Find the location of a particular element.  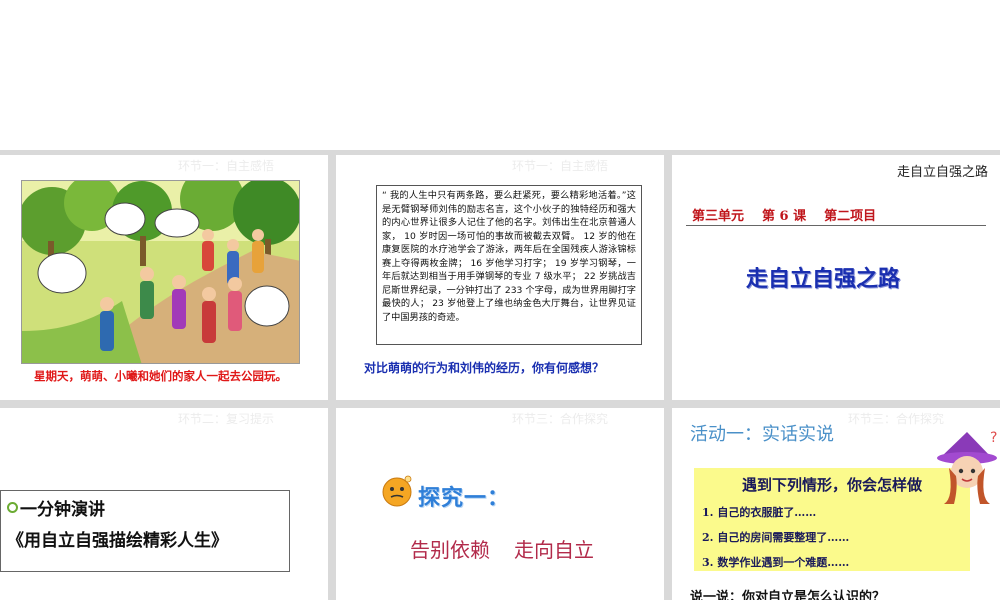

unit-lesson-label: 第三单元 第 6 课 第二项目 is located at coordinates (793, 214).